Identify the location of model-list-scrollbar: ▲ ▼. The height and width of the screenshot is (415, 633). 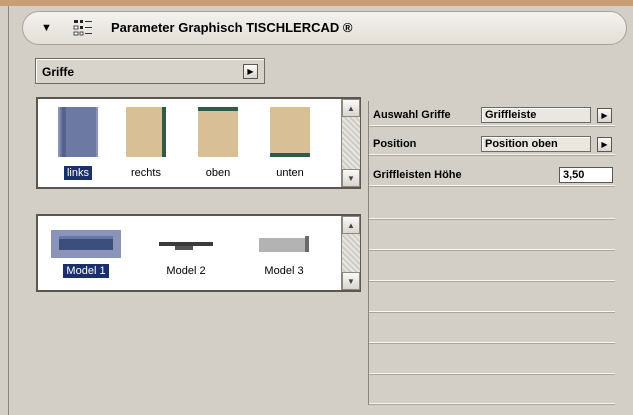
(350, 253).